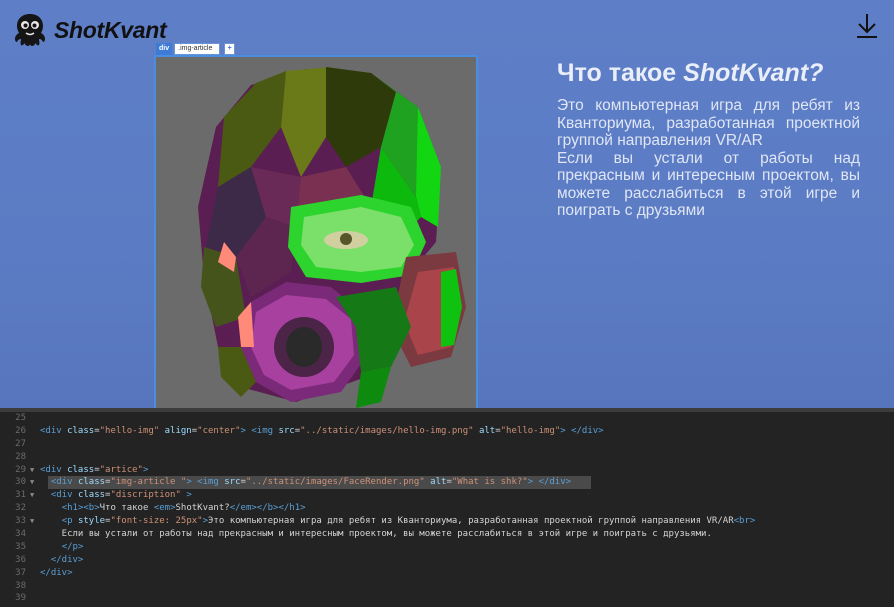 The height and width of the screenshot is (607, 894). I want to click on inspector-add-button: +, so click(230, 49).